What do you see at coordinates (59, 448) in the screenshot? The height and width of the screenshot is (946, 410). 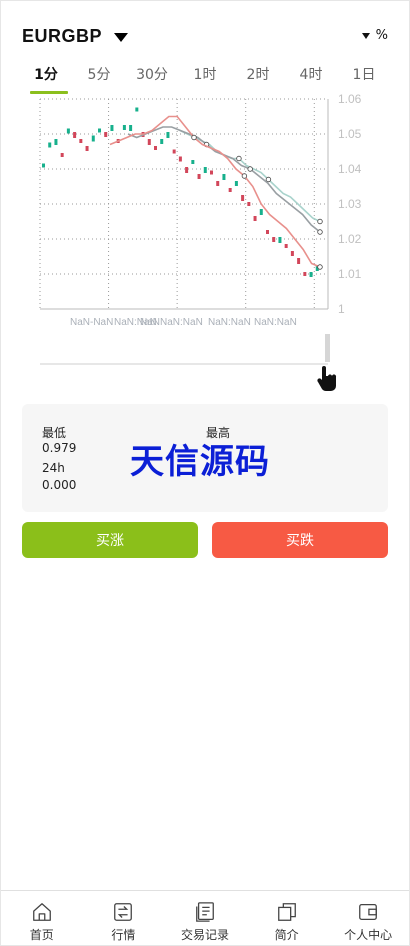 I see `low-value: 0.979` at bounding box center [59, 448].